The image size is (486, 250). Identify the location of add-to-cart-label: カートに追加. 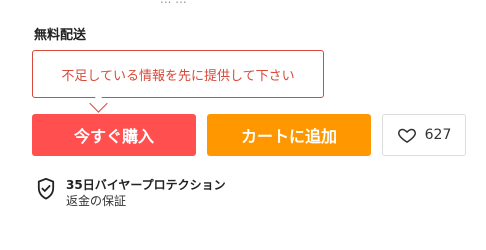
(288, 136).